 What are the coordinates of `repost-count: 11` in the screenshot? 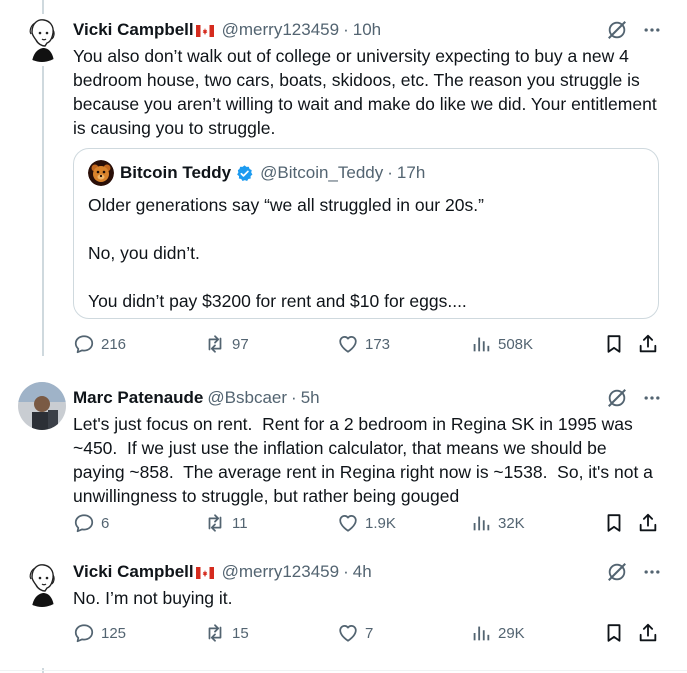 It's located at (240, 523).